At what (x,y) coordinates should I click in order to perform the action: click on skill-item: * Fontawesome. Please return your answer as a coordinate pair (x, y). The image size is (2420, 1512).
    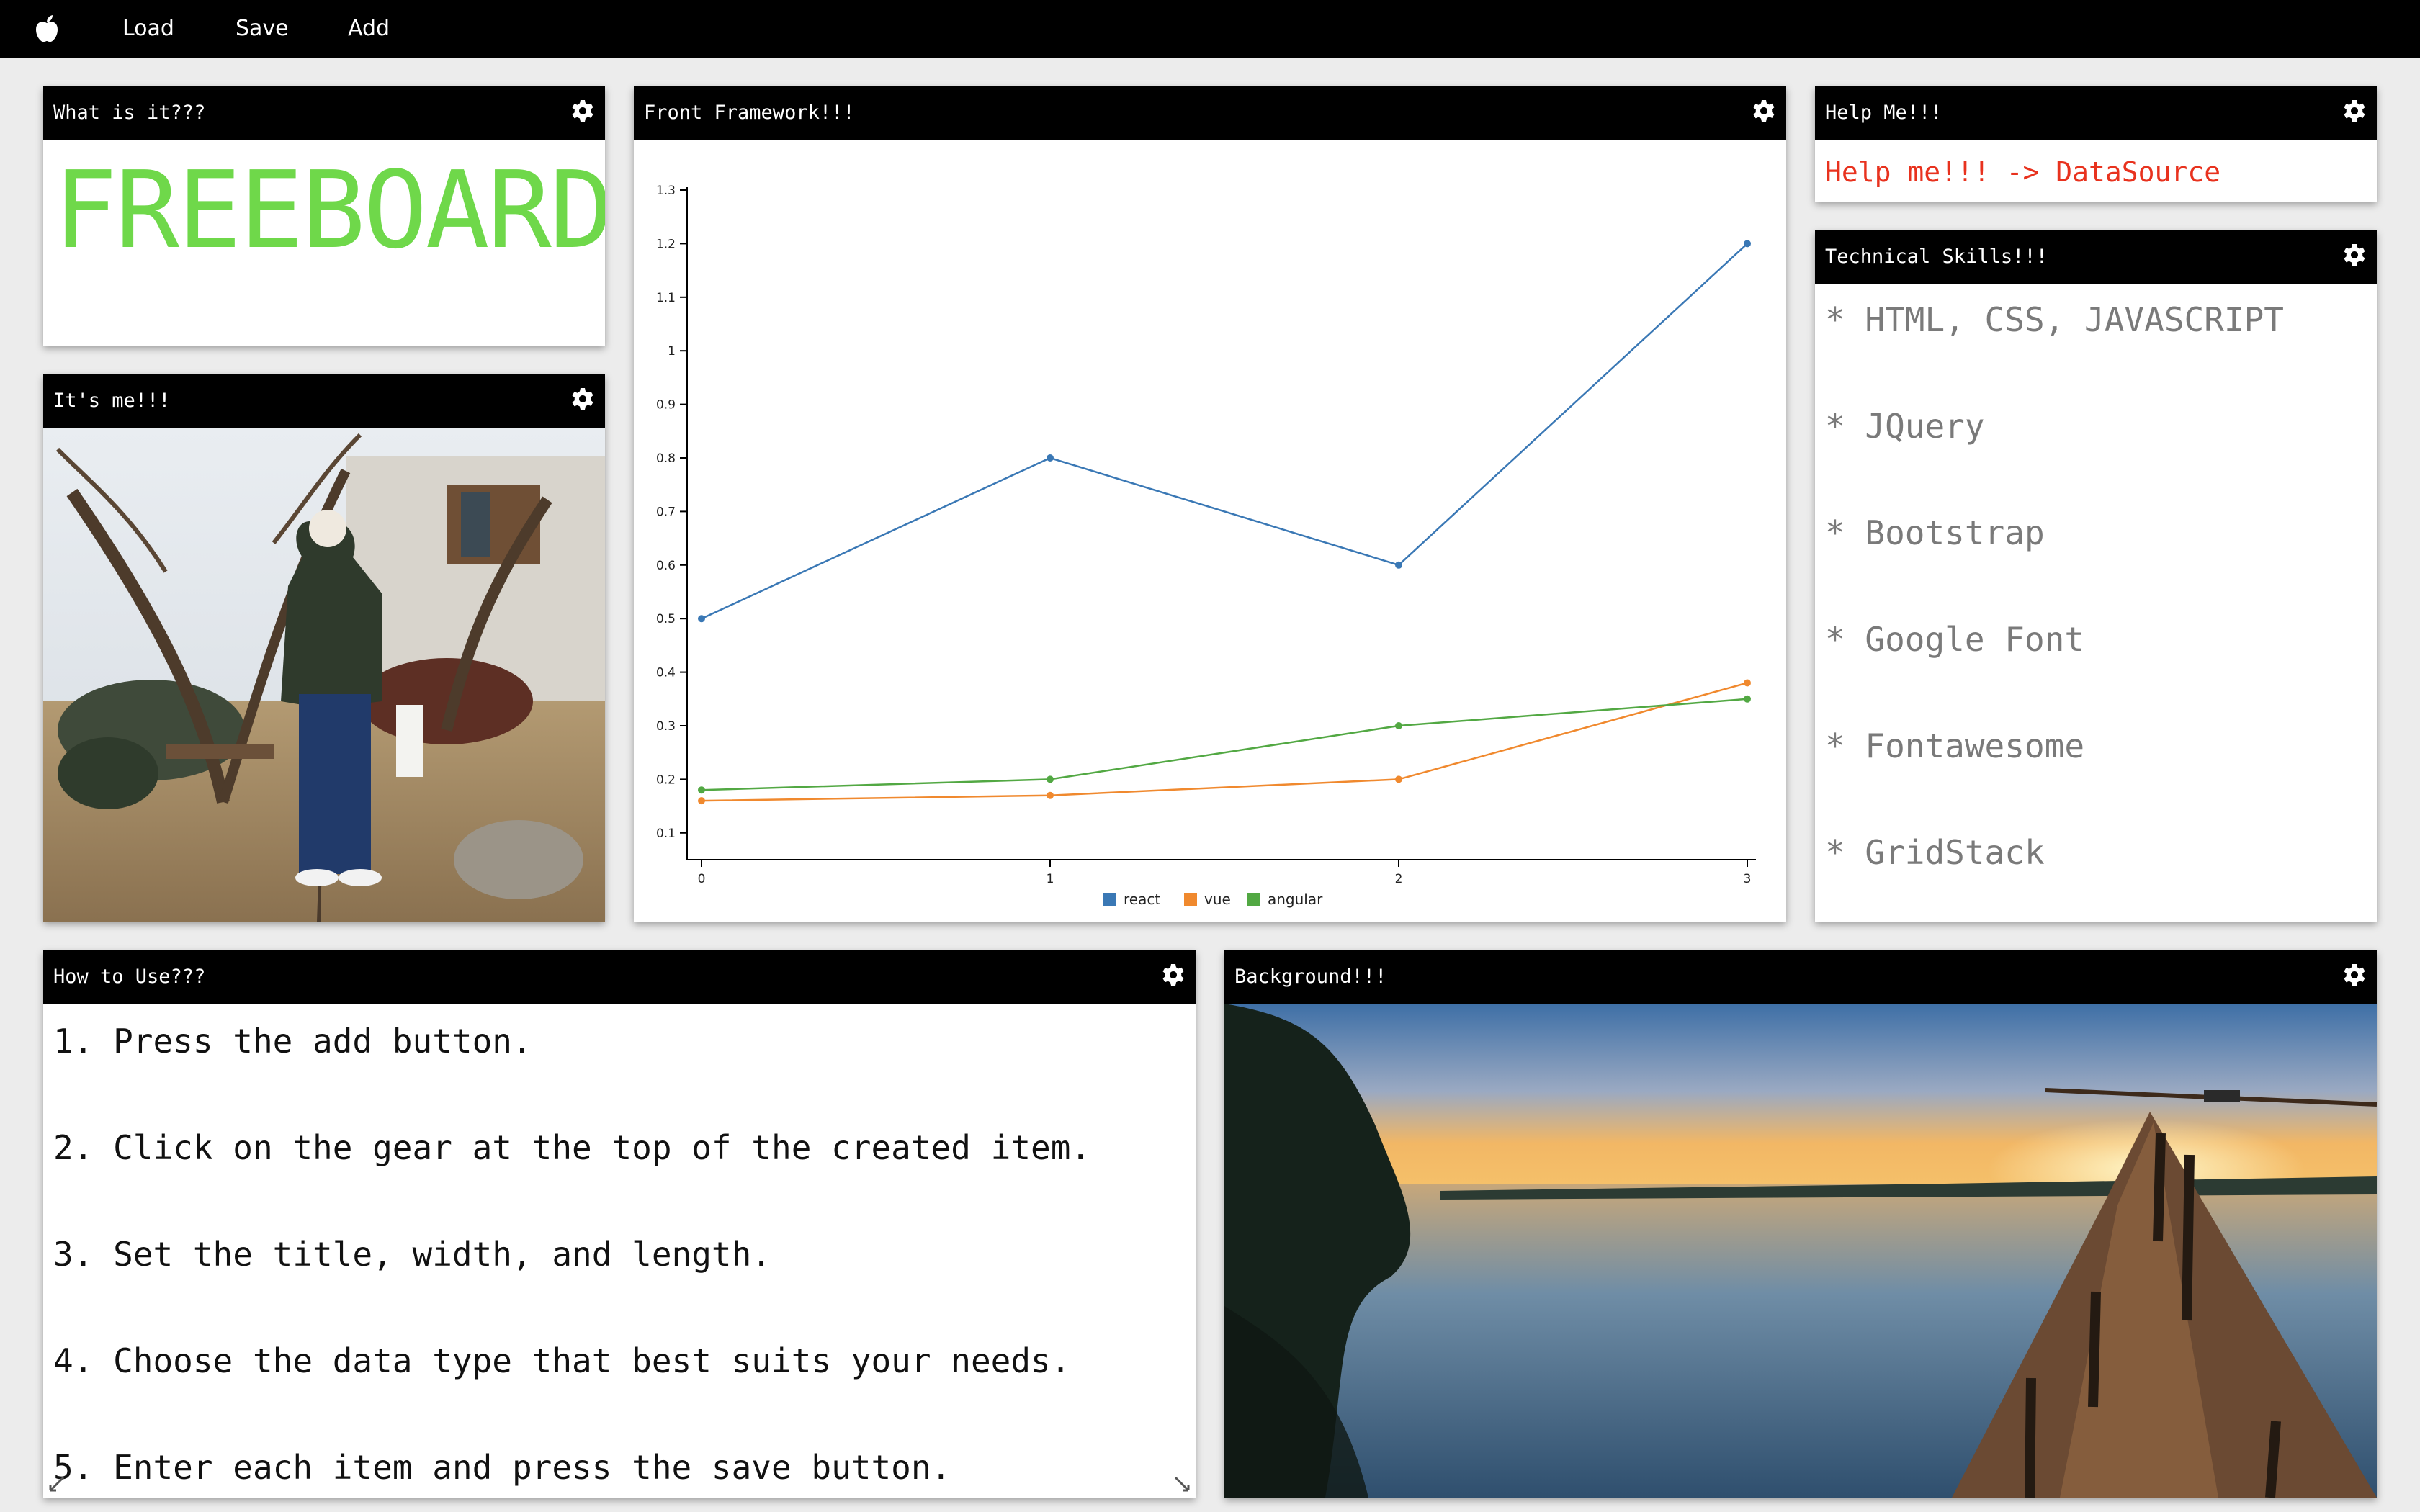
    Looking at the image, I should click on (1955, 745).